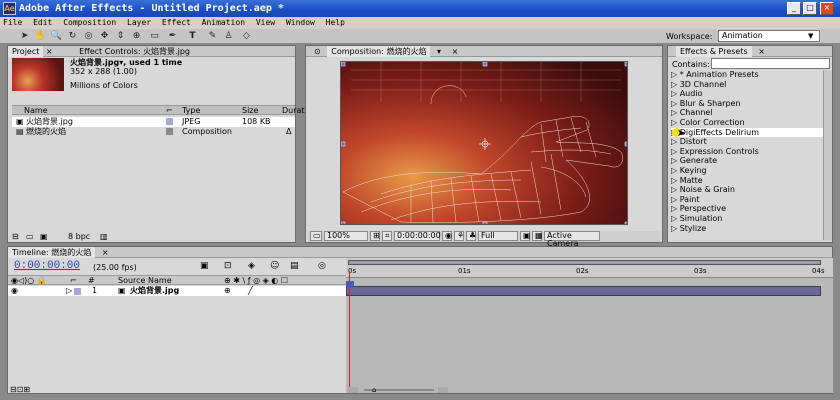 This screenshot has width=840, height=400. What do you see at coordinates (769, 36) in the screenshot?
I see `workspace-select: Animation` at bounding box center [769, 36].